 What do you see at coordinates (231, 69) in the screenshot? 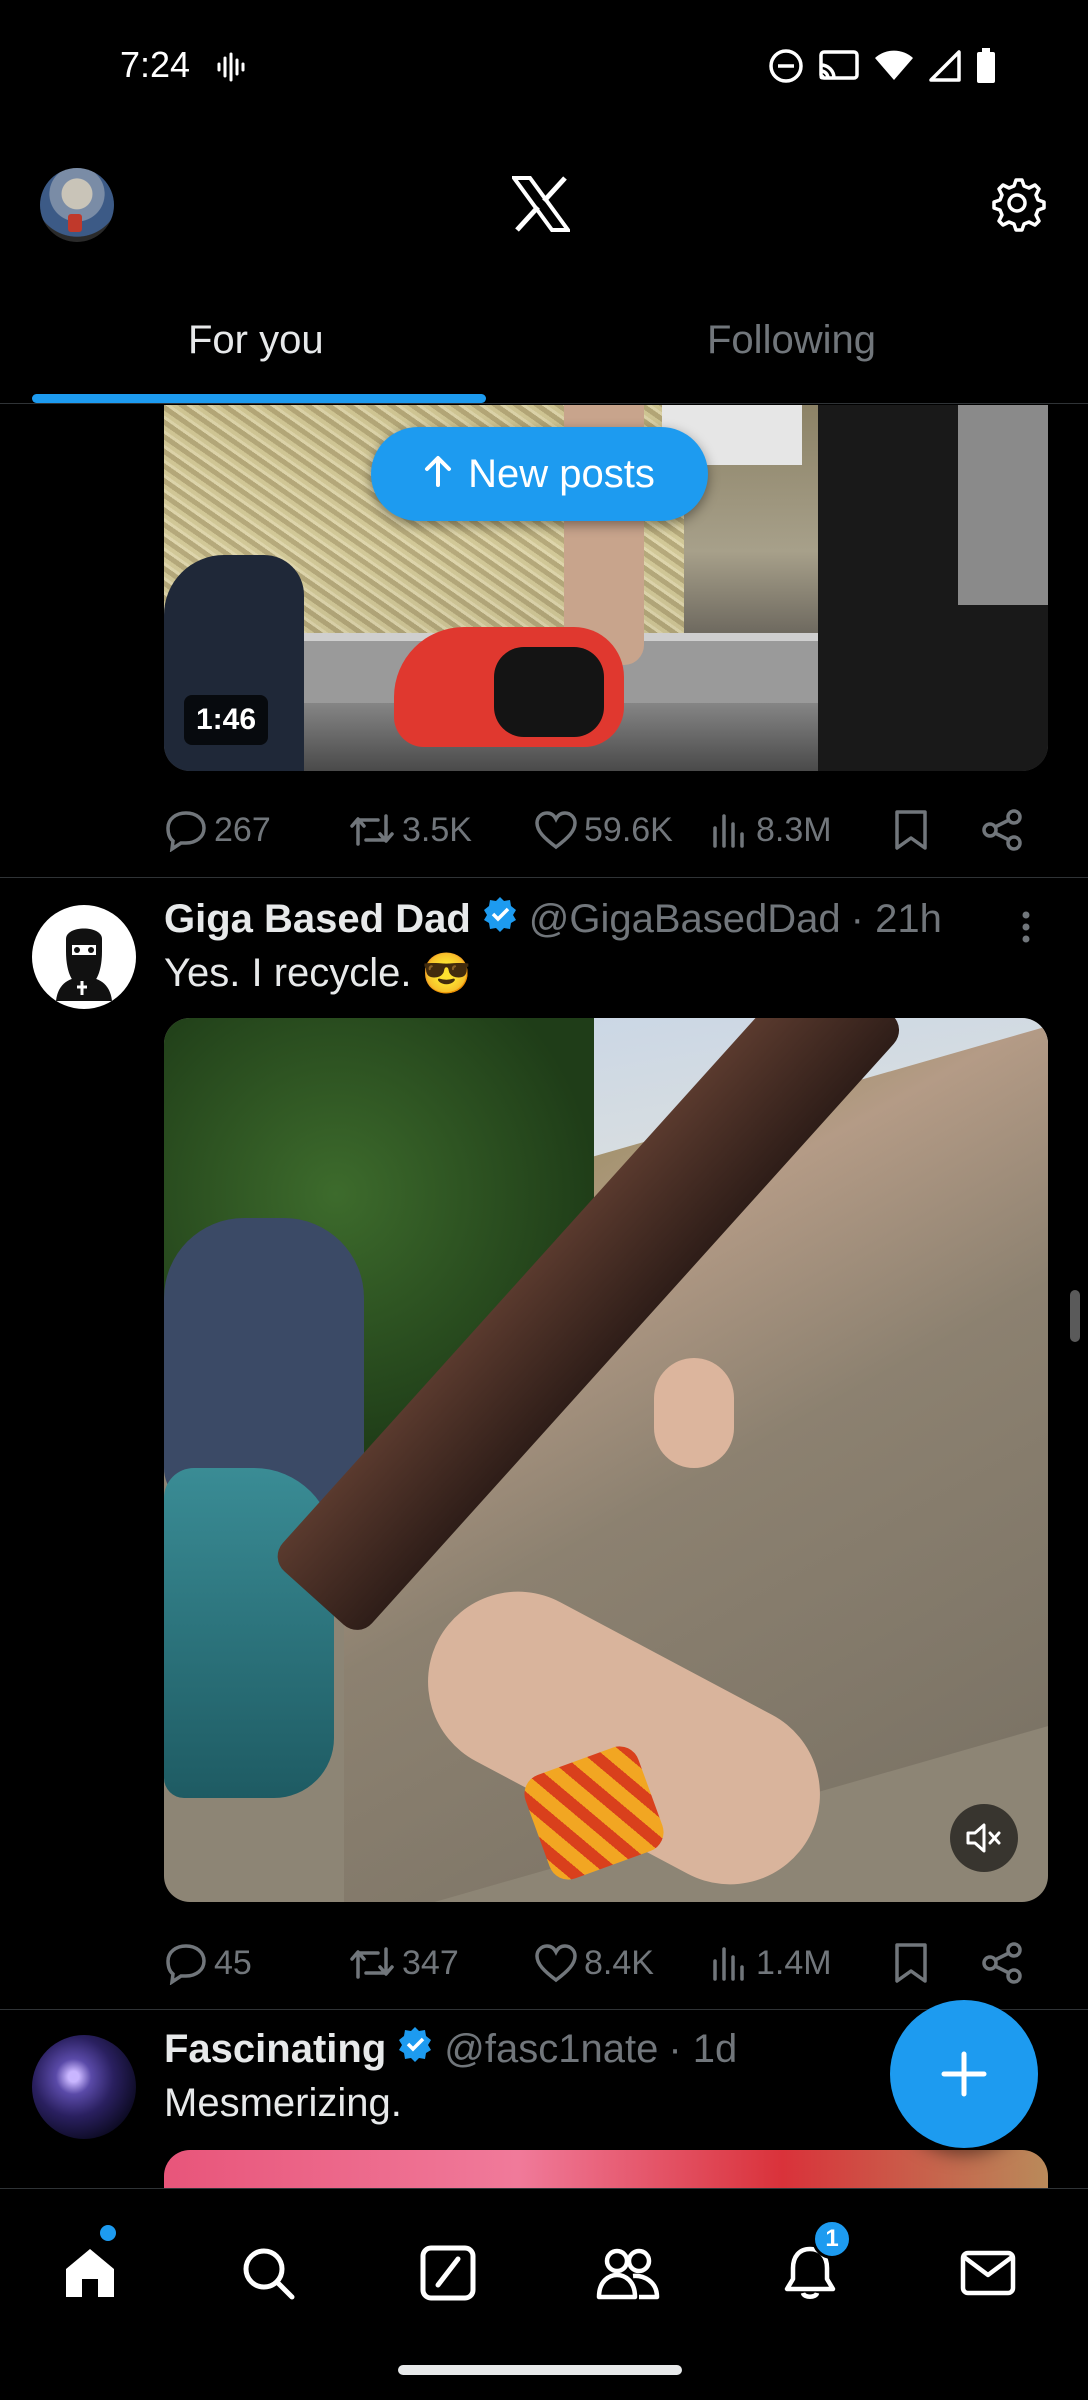
I see `audio-wave-icon` at bounding box center [231, 69].